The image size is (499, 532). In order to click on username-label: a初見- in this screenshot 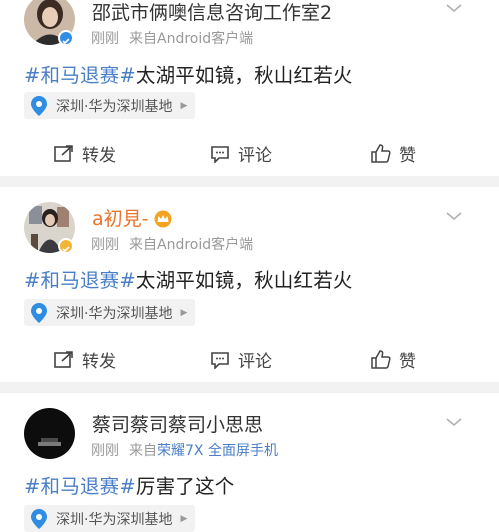, I will do `click(120, 219)`.